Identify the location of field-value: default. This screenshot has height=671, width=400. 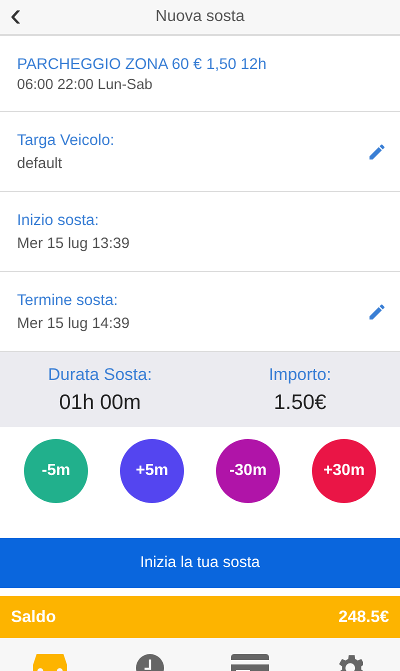
(40, 163).